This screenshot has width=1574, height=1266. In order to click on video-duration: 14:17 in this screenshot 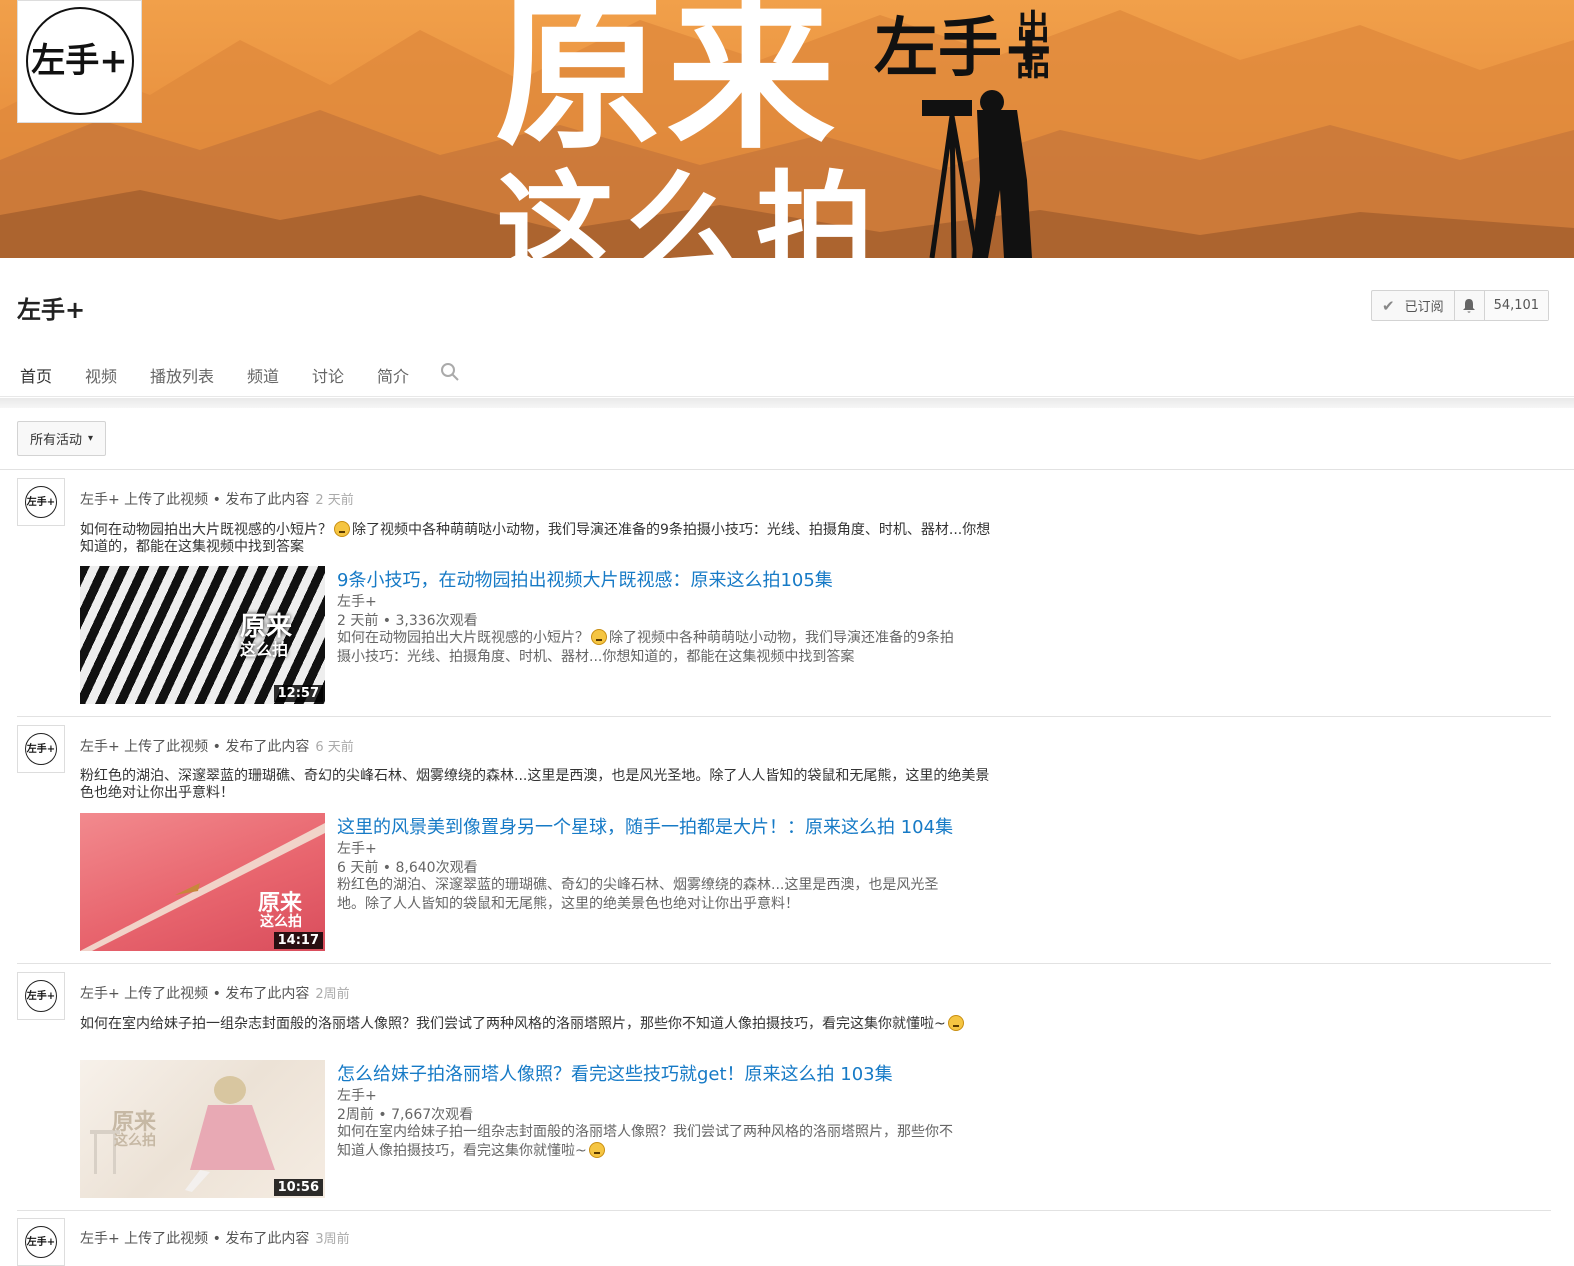, I will do `click(298, 940)`.